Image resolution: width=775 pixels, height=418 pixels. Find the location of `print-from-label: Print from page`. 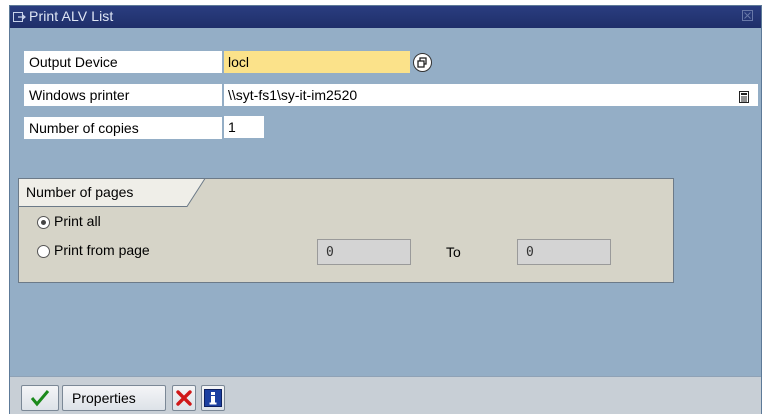

print-from-label: Print from page is located at coordinates (102, 250).